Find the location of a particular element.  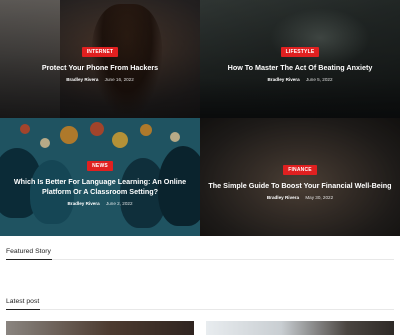

post-date: June 16, 2022 is located at coordinates (119, 79).